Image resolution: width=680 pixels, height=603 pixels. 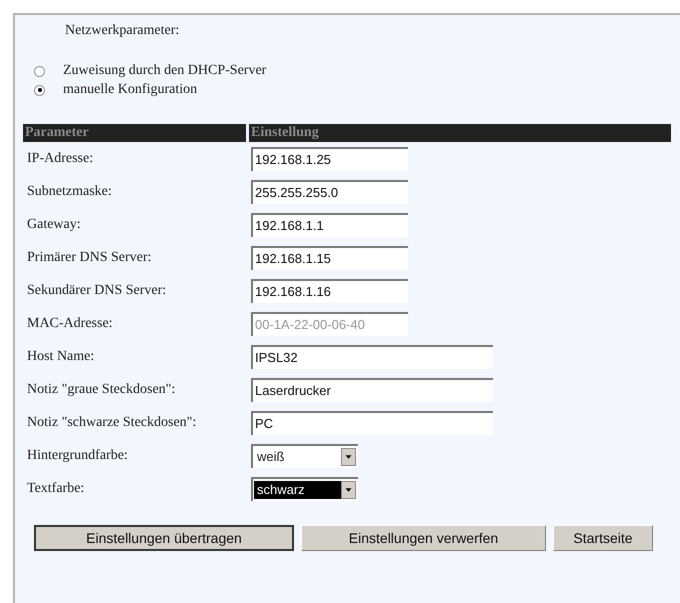 What do you see at coordinates (89, 257) in the screenshot?
I see `field-label: Primärer DNS Server:` at bounding box center [89, 257].